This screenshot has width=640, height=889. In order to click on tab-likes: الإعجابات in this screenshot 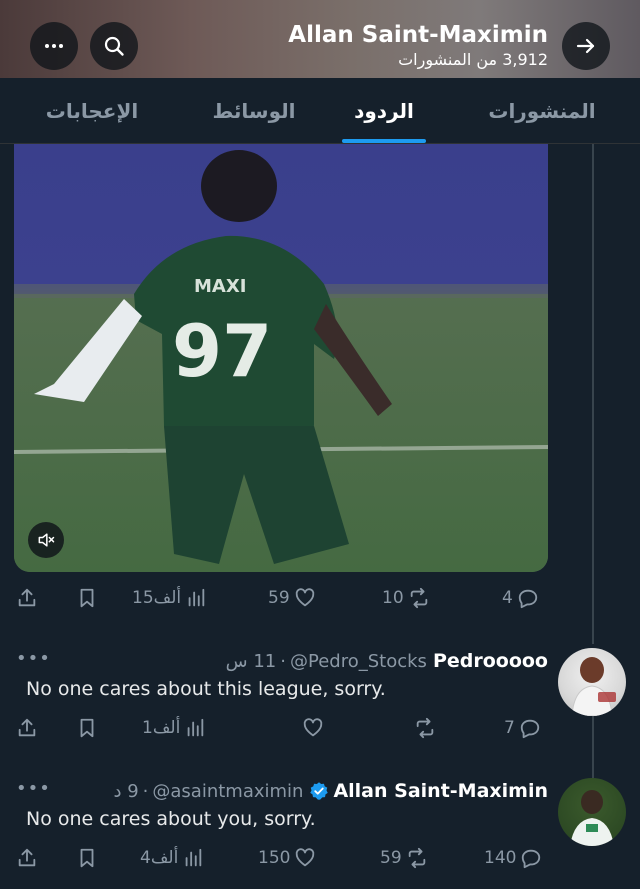, I will do `click(92, 111)`.